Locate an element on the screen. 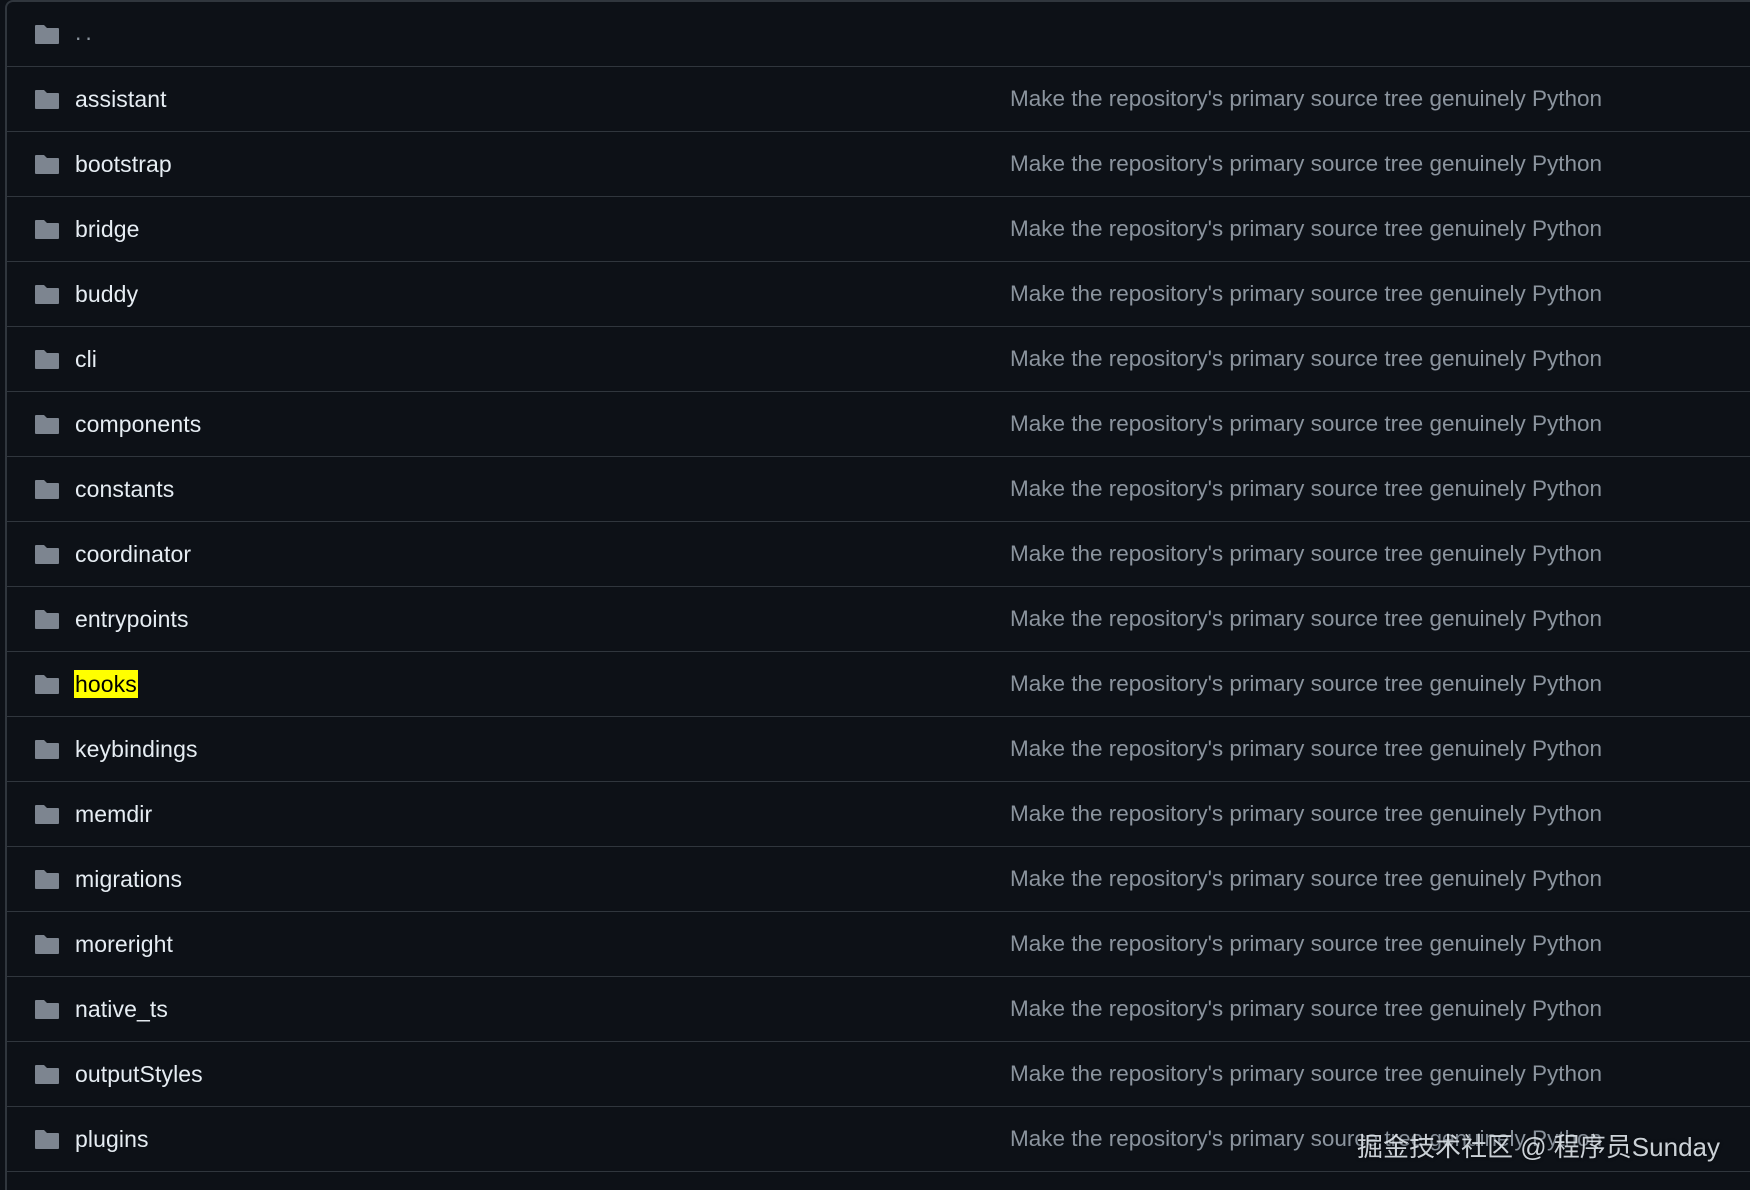  folder-name-link: buddy is located at coordinates (106, 294).